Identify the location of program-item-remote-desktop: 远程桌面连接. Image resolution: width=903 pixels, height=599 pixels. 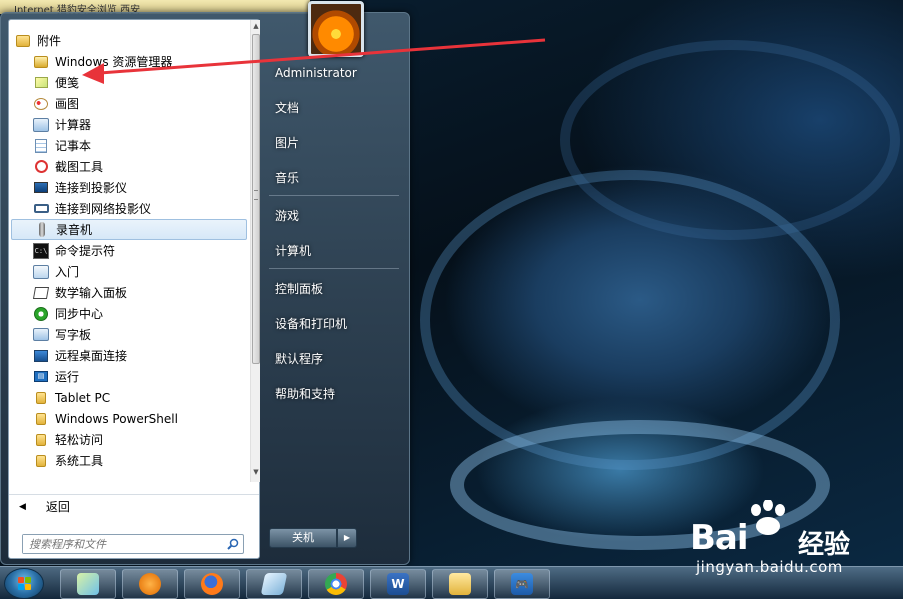
(129, 355).